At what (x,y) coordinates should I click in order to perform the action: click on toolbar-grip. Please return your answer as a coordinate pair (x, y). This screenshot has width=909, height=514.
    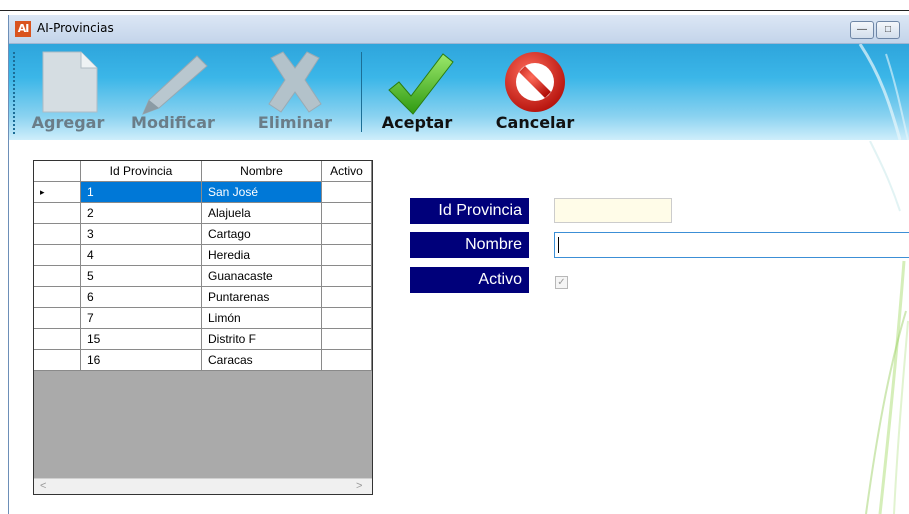
    Looking at the image, I should click on (15, 93).